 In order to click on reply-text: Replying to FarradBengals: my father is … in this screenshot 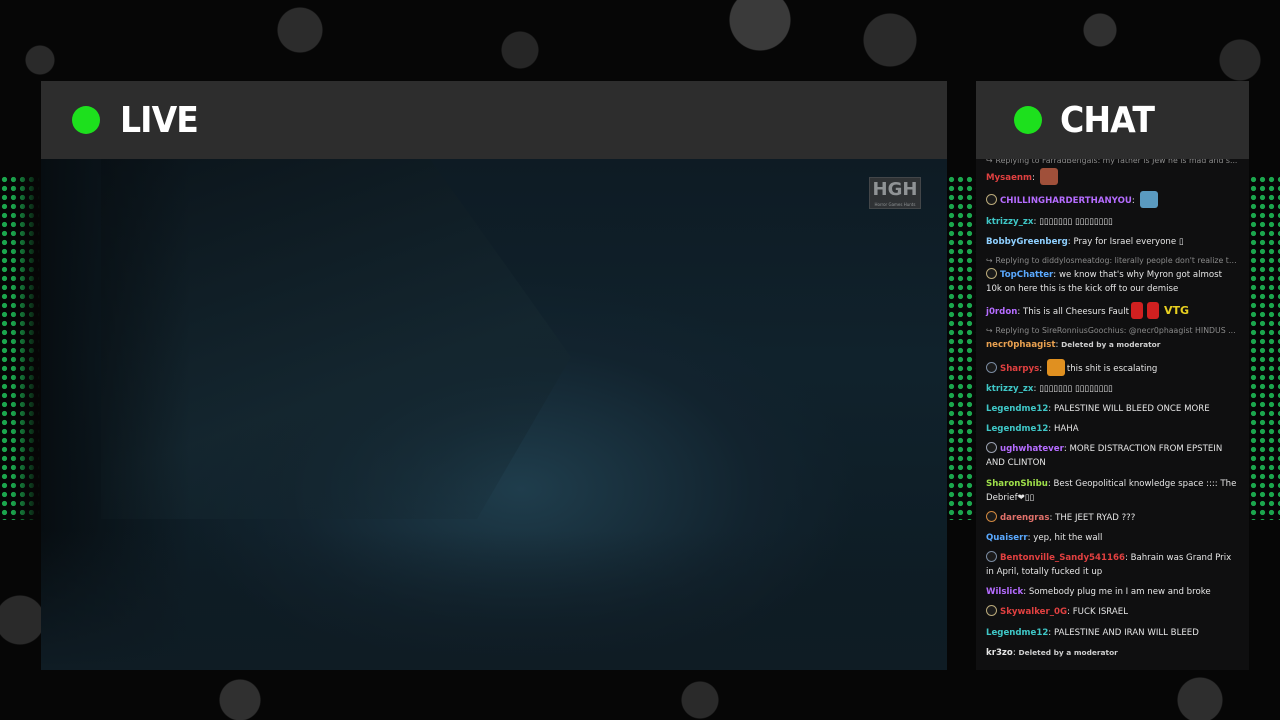, I will do `click(1116, 162)`.